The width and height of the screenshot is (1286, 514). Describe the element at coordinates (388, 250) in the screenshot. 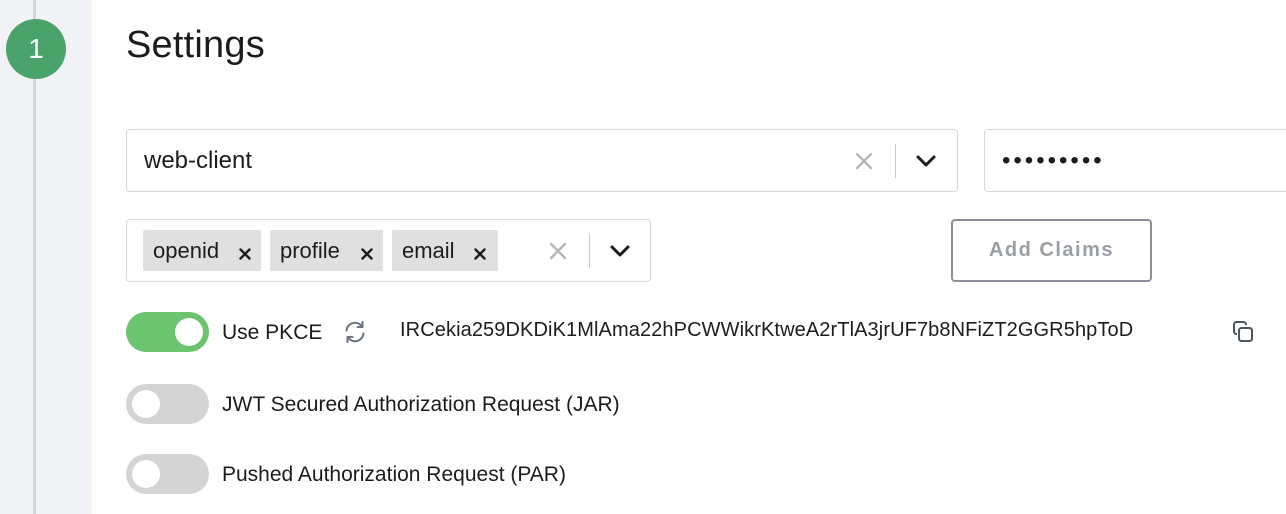

I see `scopes-select: openid profile email` at that location.